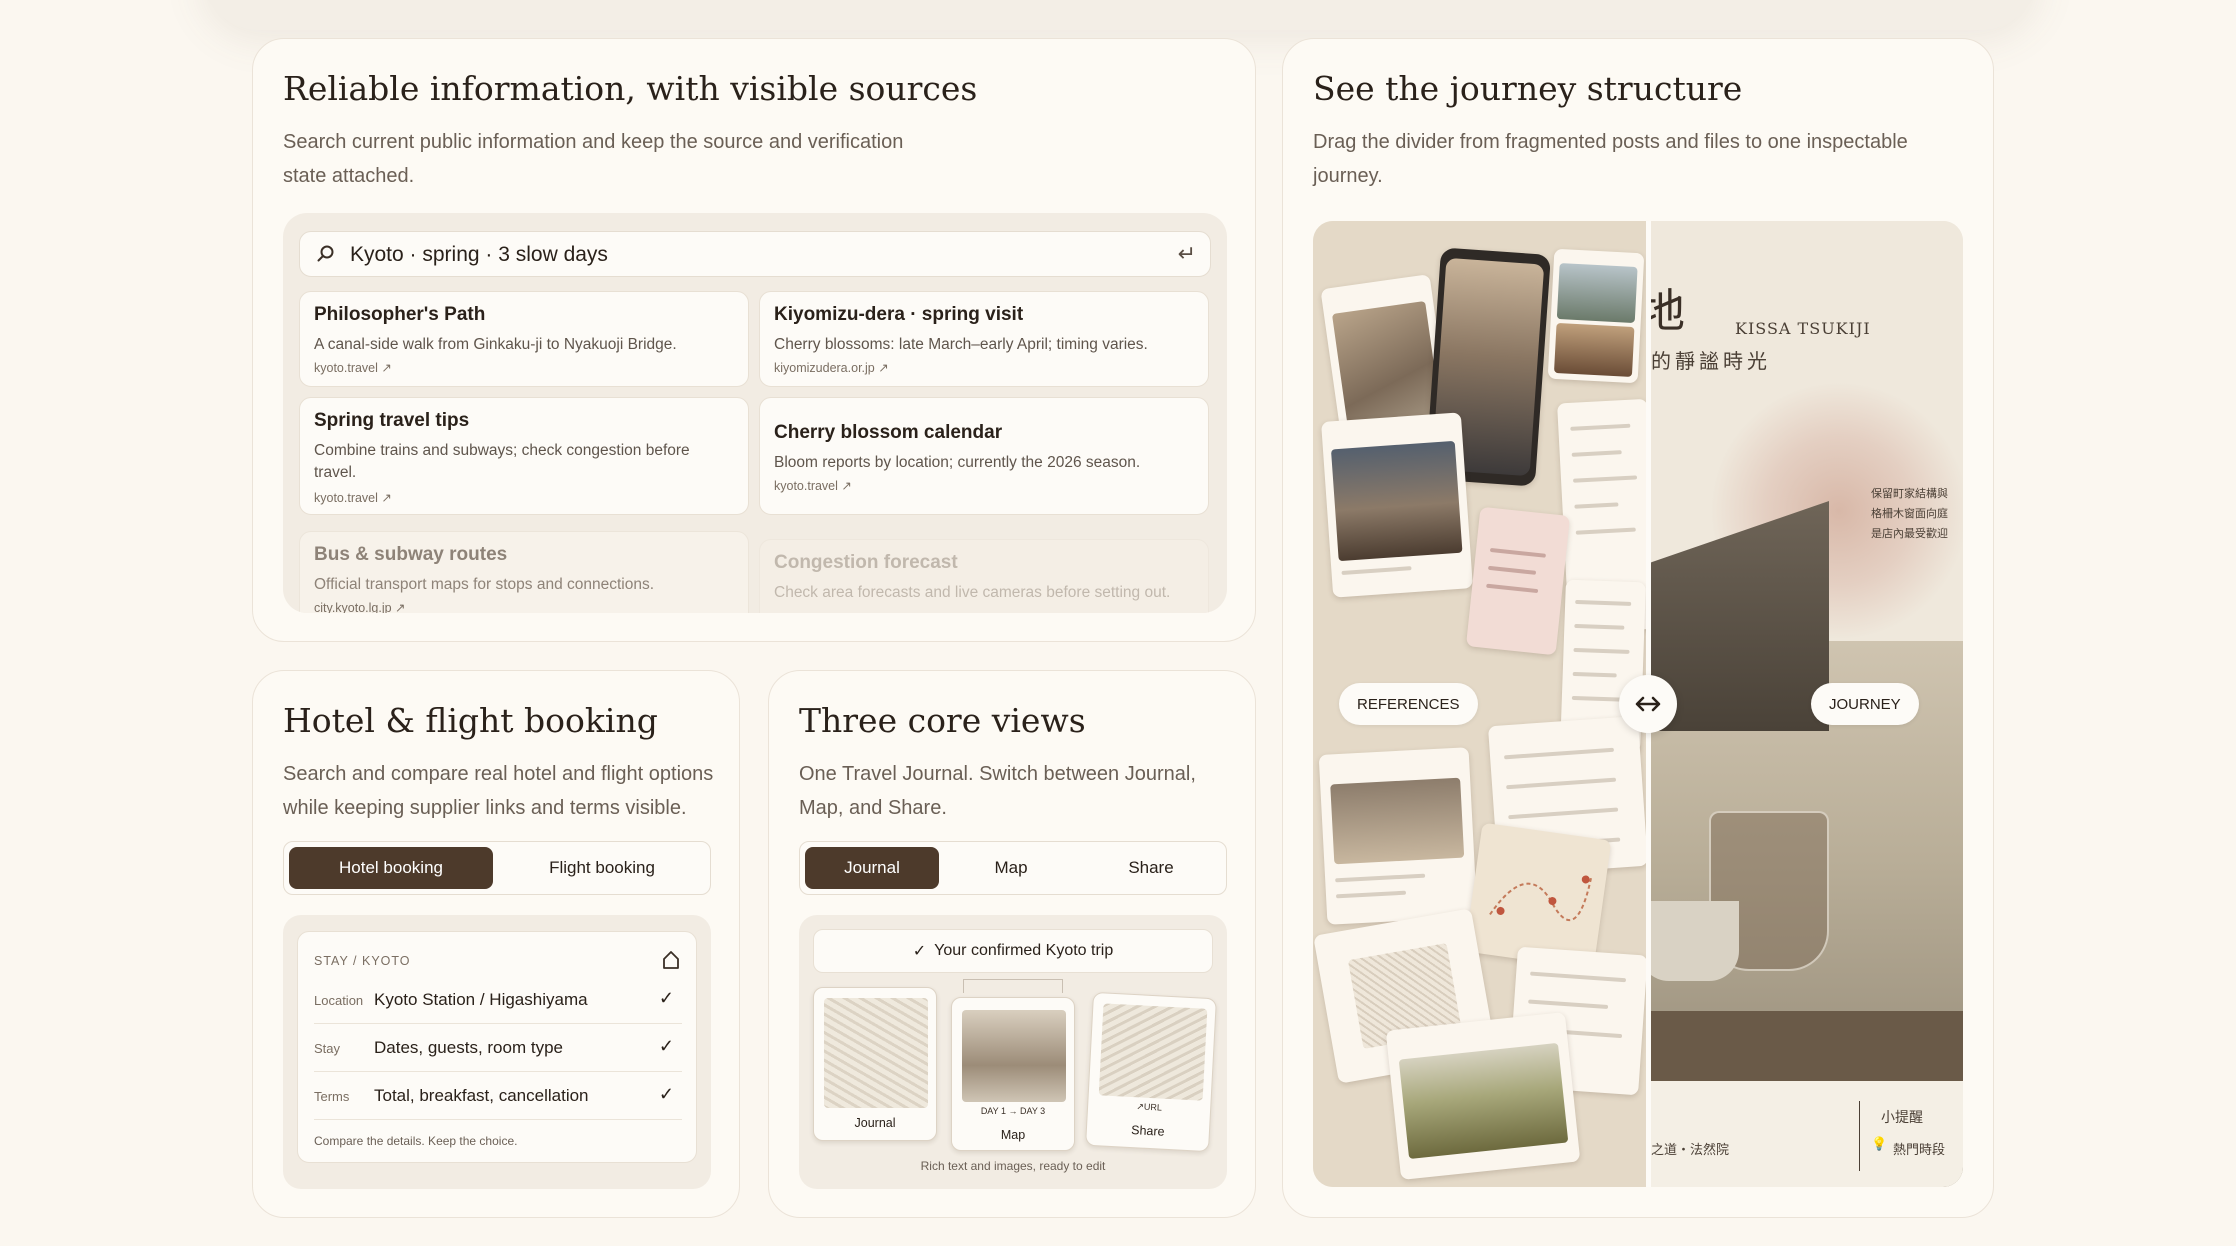  Describe the element at coordinates (1803, 328) in the screenshot. I see `shop-latin-name: KISSA TSUKIJI` at that location.